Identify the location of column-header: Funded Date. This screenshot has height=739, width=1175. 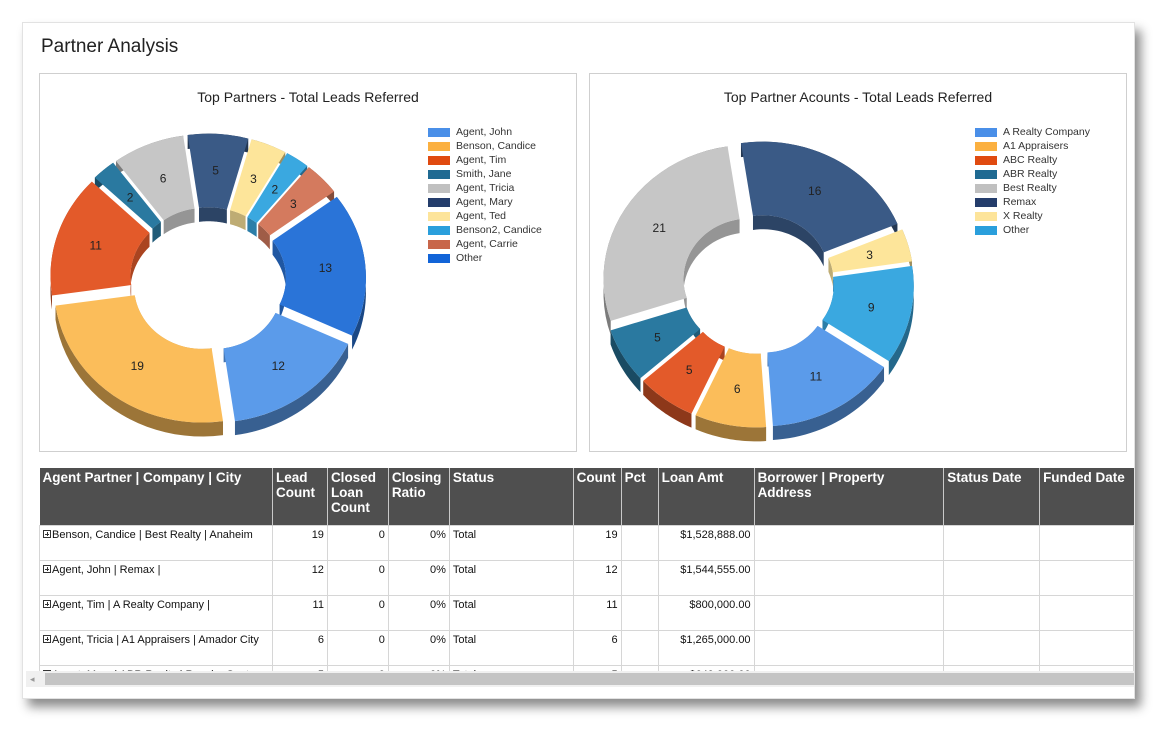
(1086, 497).